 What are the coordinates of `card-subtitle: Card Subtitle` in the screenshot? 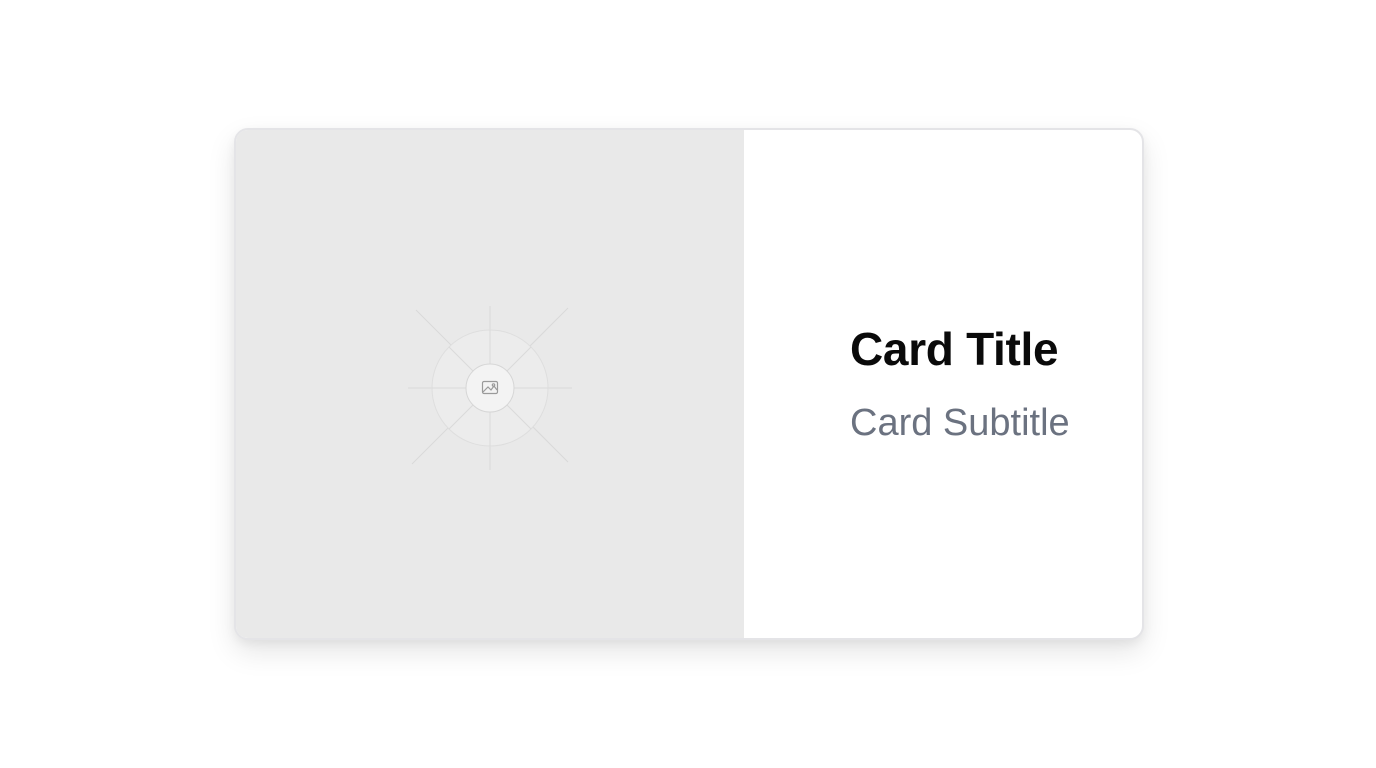 It's located at (960, 423).